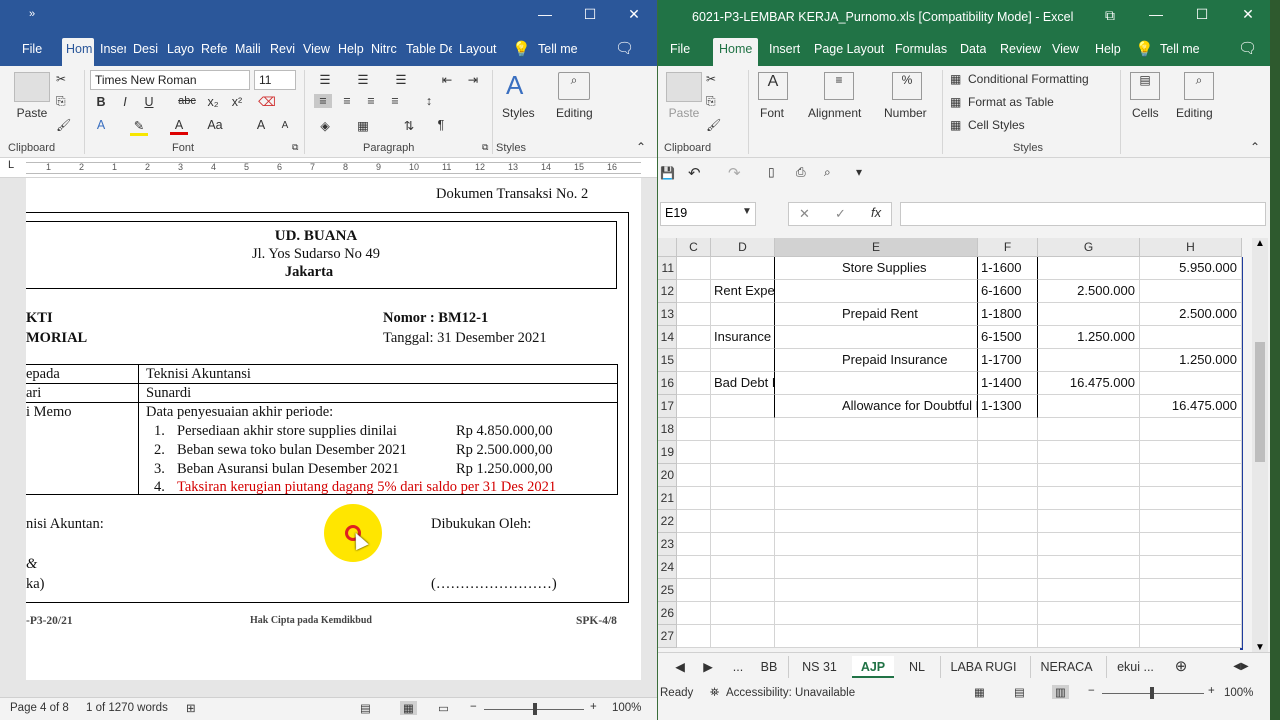 The image size is (1280, 720). Describe the element at coordinates (285, 125) in the screenshot. I see `shrink-font-icon: A` at that location.